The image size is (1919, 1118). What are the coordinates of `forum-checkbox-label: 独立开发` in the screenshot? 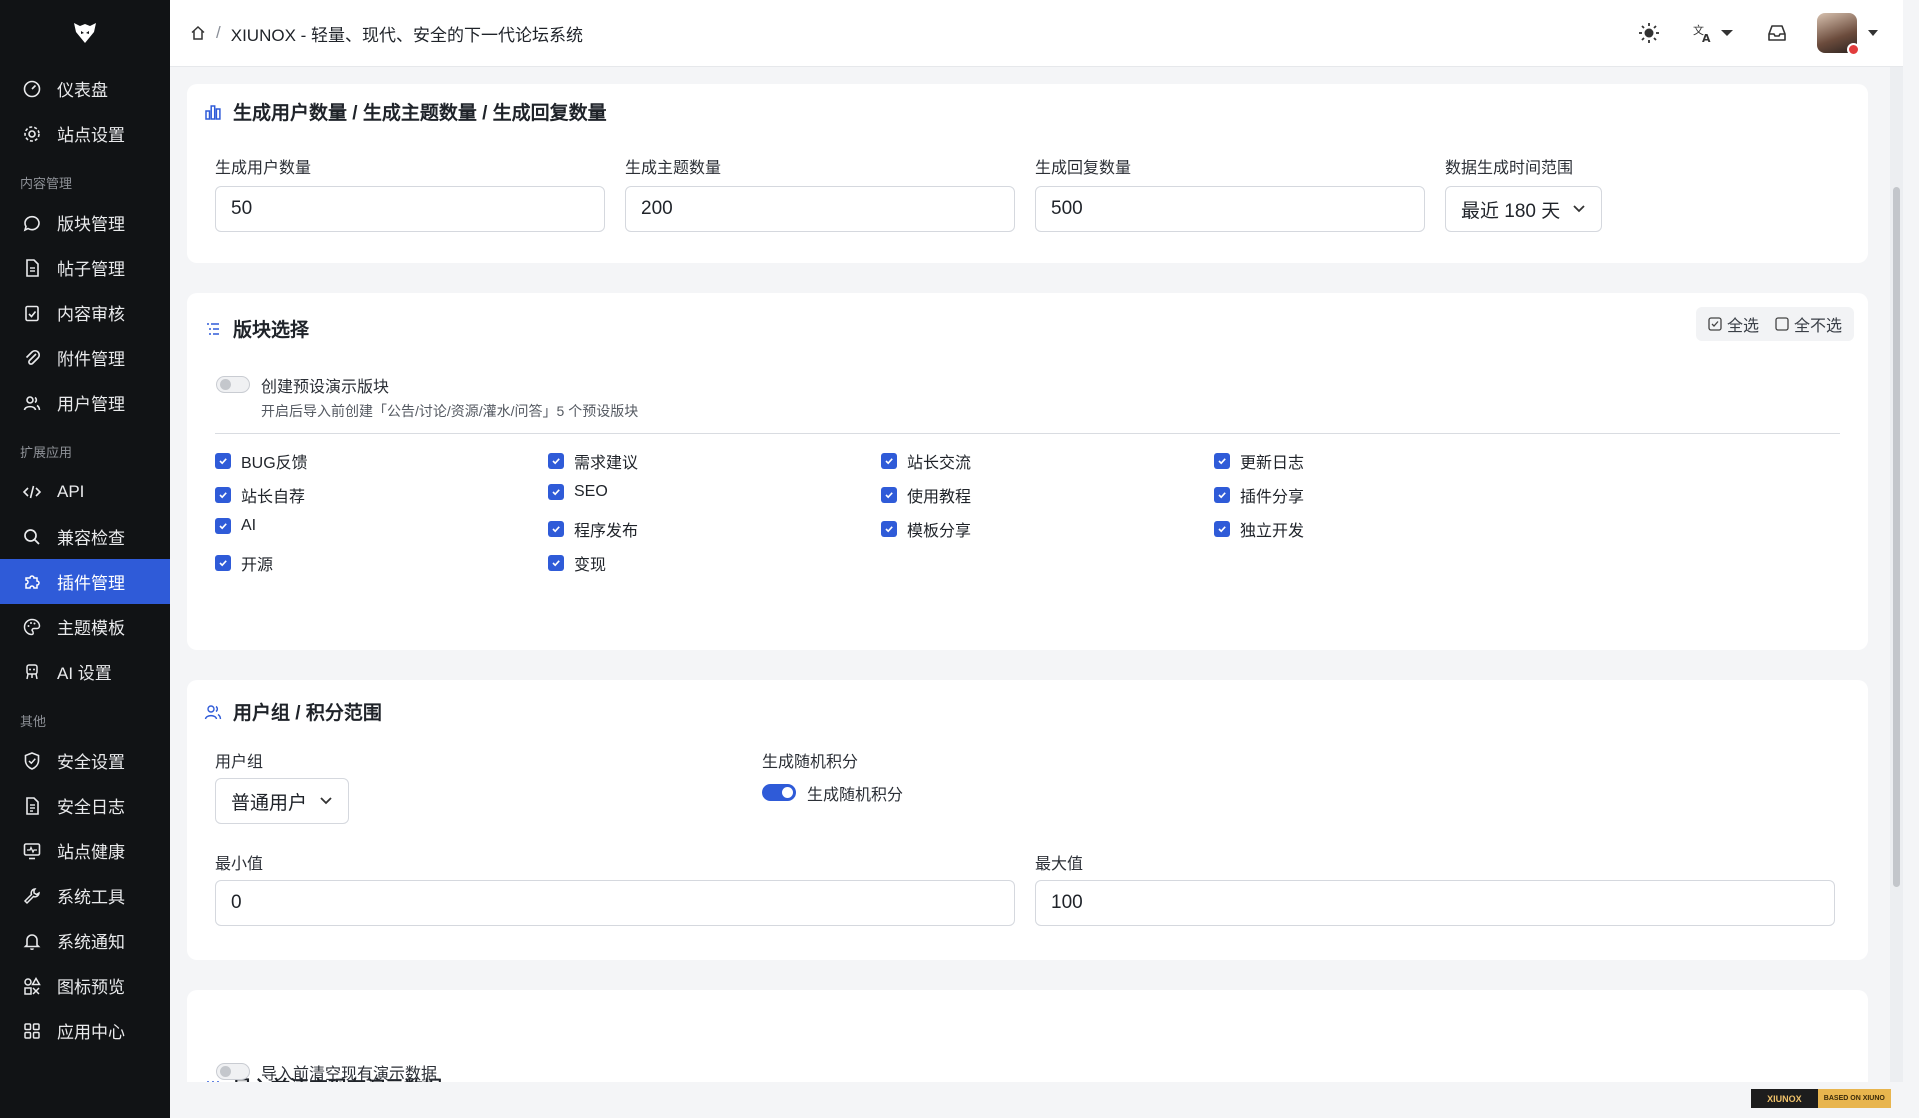 It's located at (1272, 531).